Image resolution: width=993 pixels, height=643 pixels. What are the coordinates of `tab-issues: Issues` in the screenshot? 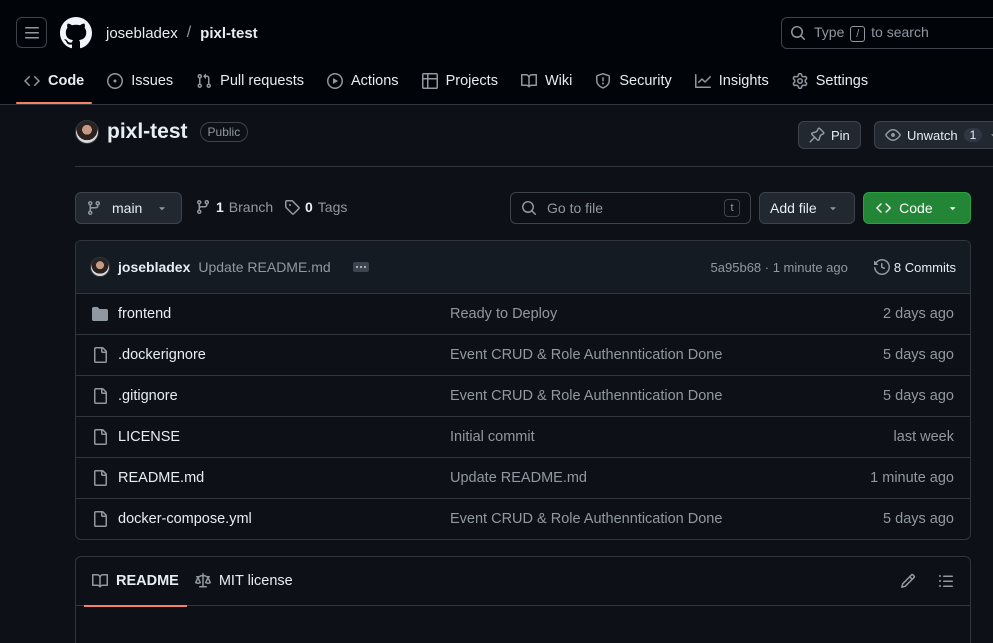 It's located at (140, 81).